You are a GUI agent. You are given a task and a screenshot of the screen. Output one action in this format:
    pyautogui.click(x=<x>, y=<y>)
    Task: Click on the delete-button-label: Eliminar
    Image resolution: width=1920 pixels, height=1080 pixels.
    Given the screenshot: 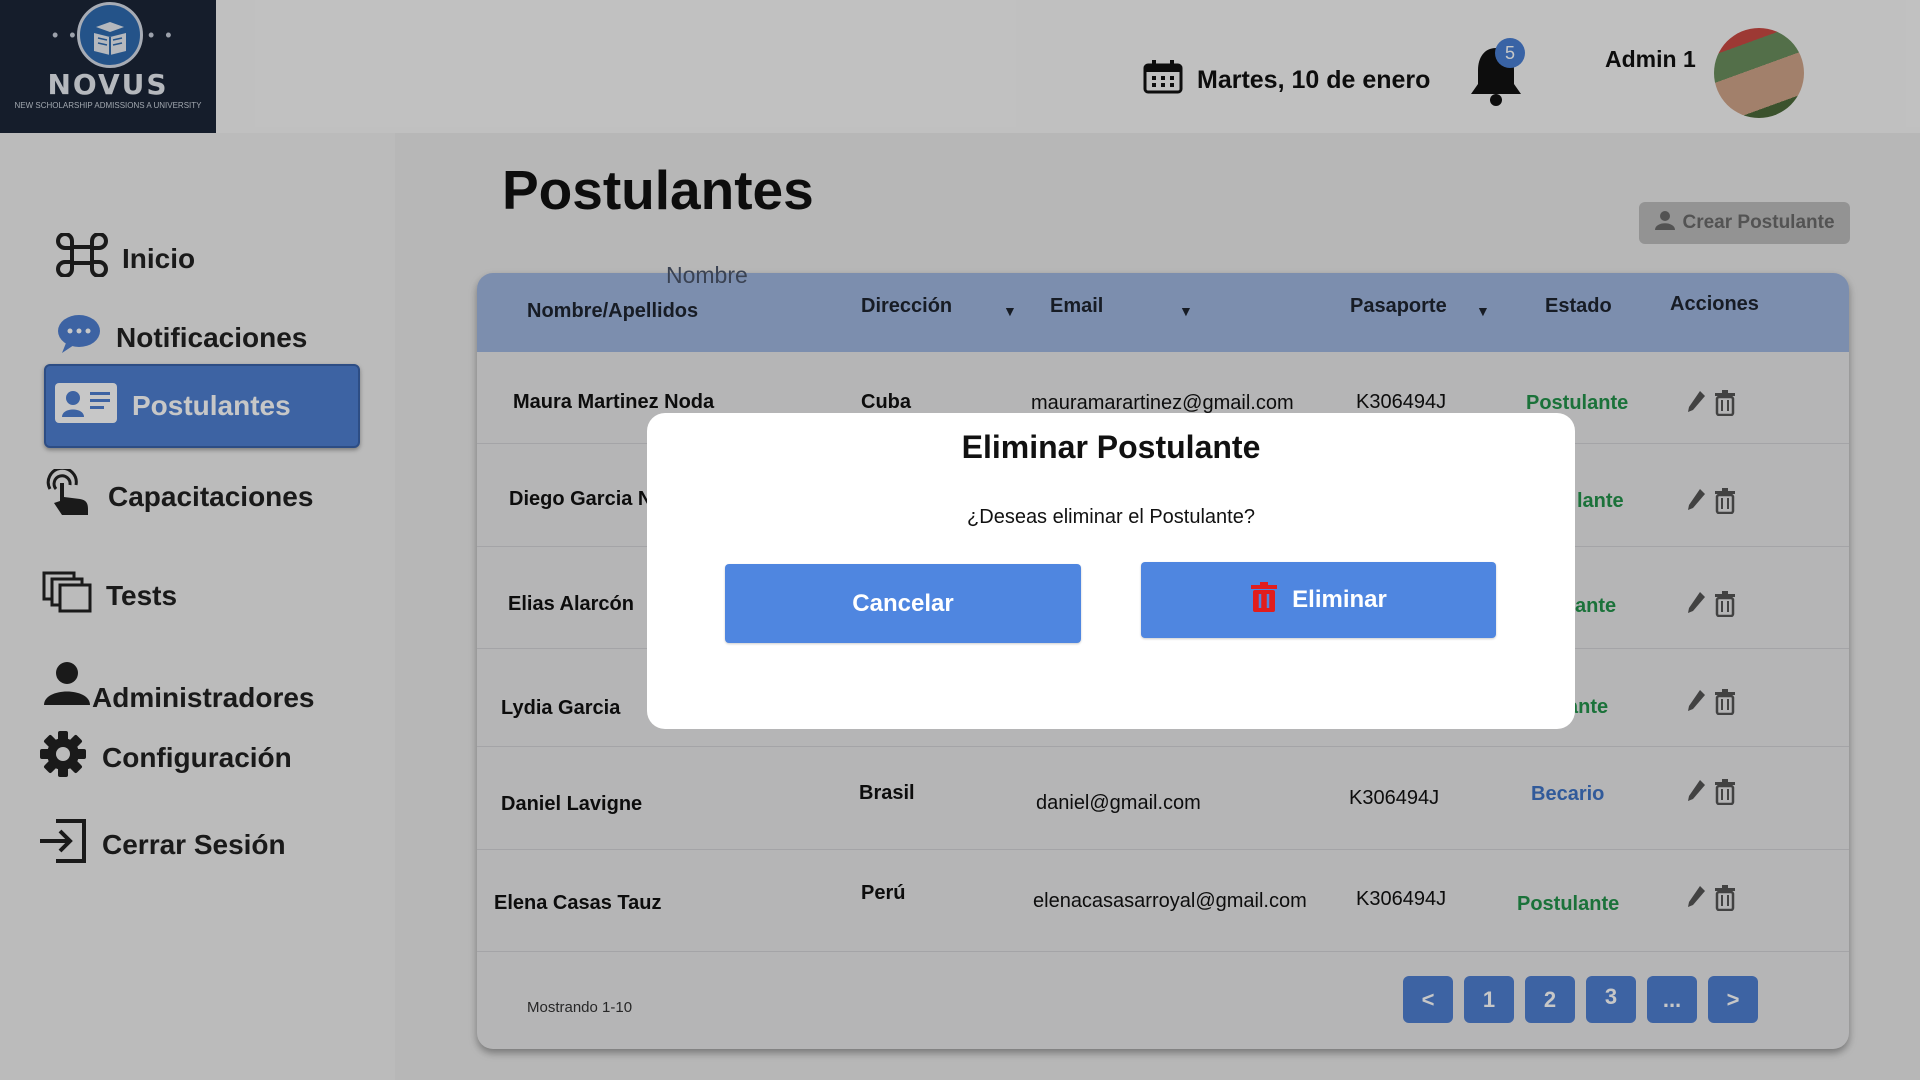 What is the action you would take?
    pyautogui.click(x=1339, y=599)
    